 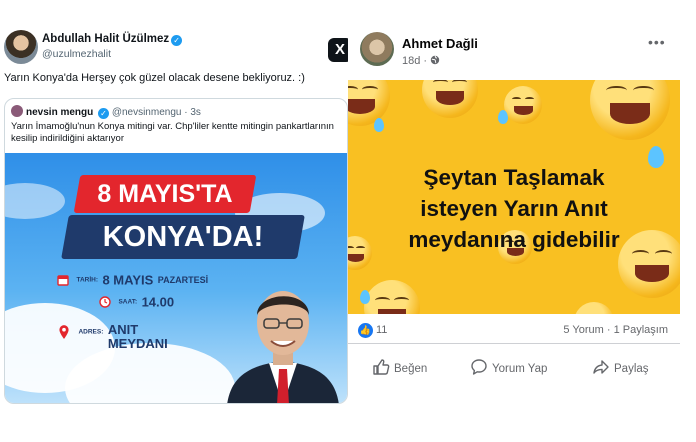 What do you see at coordinates (60, 112) in the screenshot?
I see `quoted-author-name: nevsin mengu` at bounding box center [60, 112].